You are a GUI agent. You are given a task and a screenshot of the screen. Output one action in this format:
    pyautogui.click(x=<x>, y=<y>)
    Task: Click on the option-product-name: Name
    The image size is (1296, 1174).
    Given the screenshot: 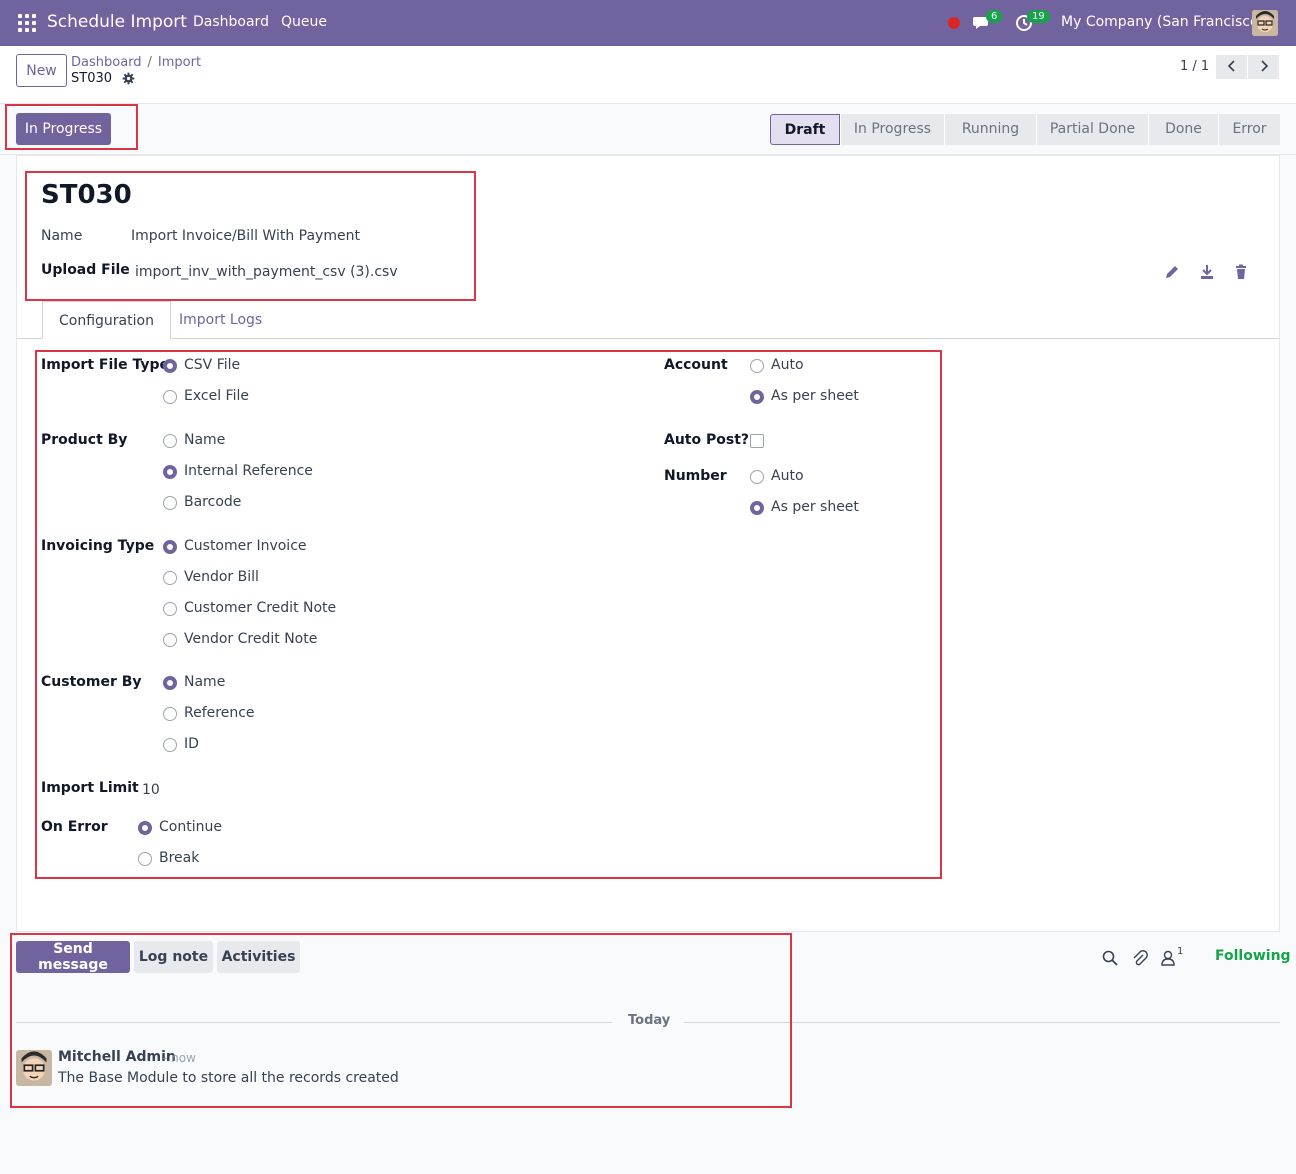 What is the action you would take?
    pyautogui.click(x=204, y=440)
    